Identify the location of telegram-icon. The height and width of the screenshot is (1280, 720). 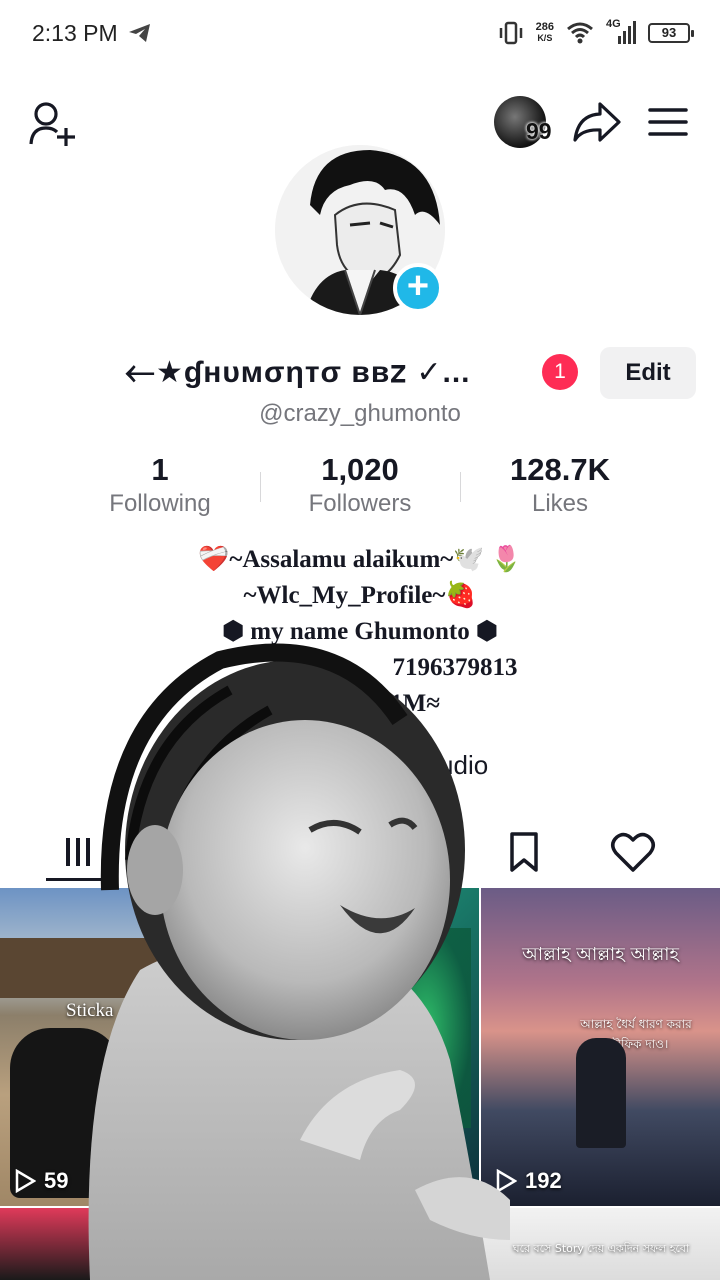
(139, 33).